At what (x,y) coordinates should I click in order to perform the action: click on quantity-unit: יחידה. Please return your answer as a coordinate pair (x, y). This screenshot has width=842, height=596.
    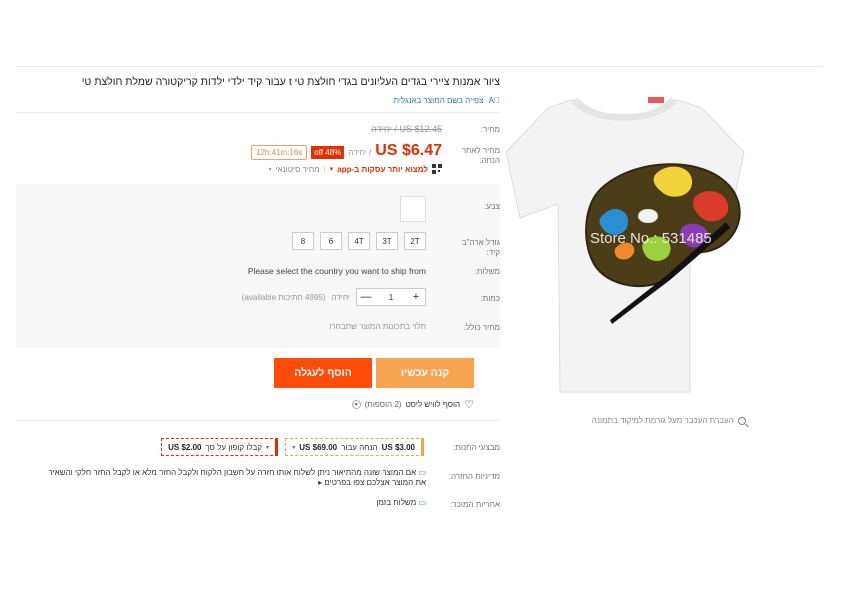
    Looking at the image, I should click on (340, 297).